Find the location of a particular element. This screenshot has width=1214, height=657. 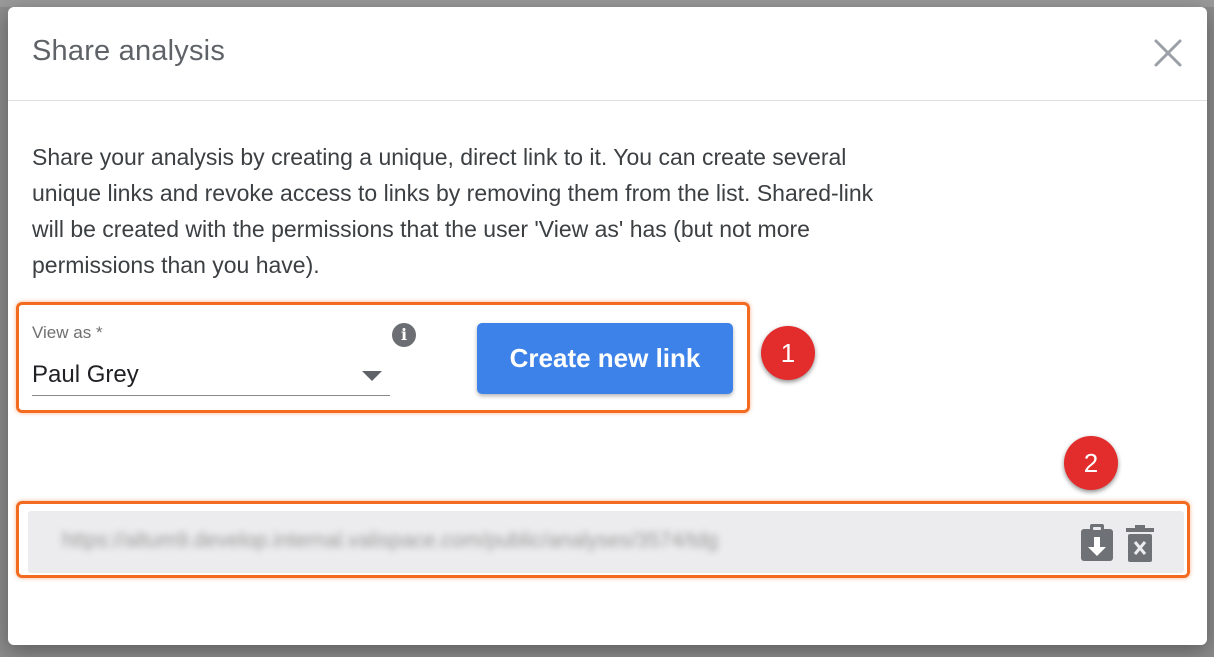

dialog-title: Share analysis is located at coordinates (129, 51).